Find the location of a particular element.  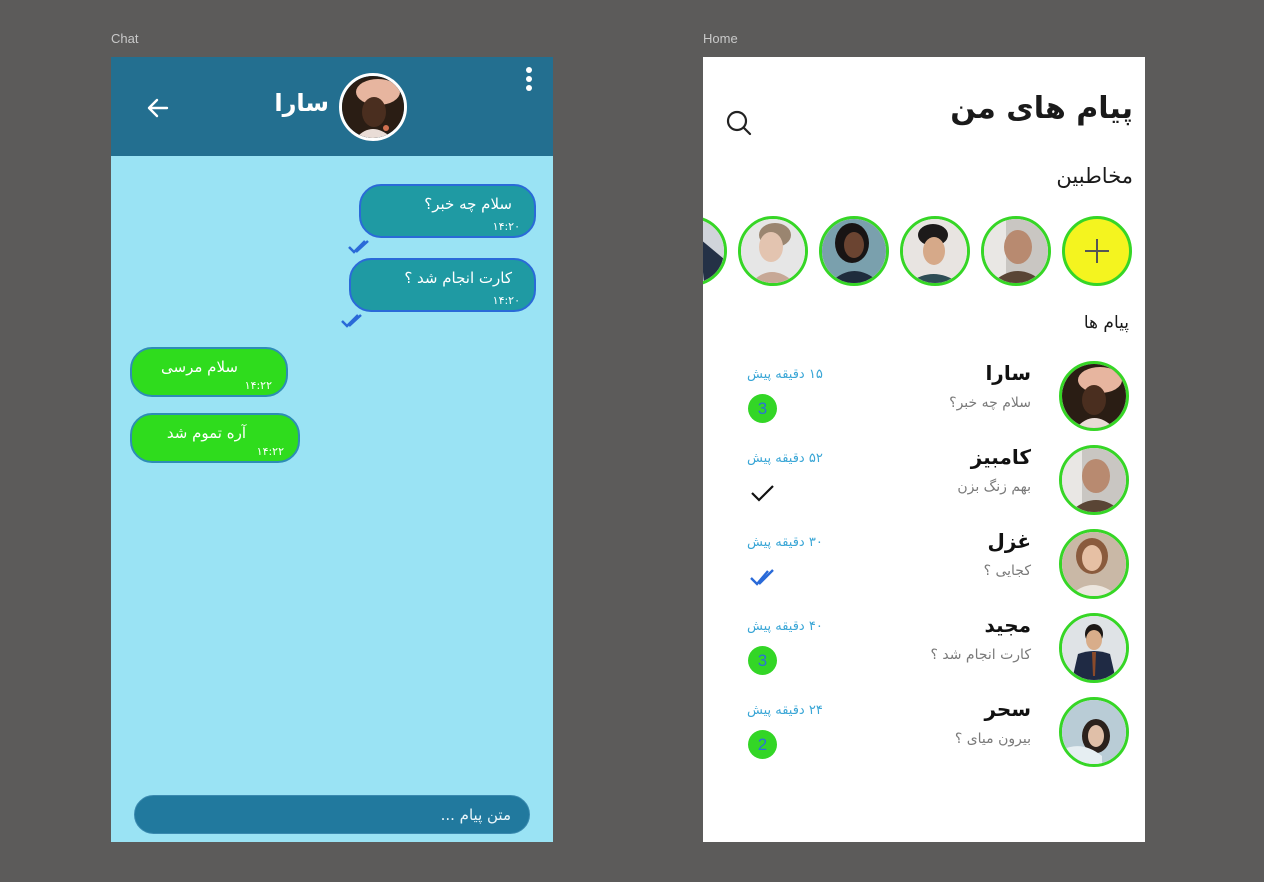

page-title: پیام های من is located at coordinates (1041, 108).